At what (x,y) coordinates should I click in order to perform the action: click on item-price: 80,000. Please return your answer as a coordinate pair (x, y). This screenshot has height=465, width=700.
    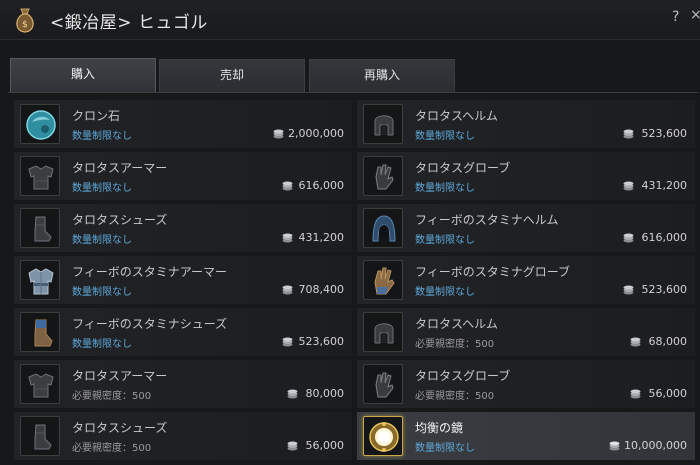
    Looking at the image, I should click on (325, 393).